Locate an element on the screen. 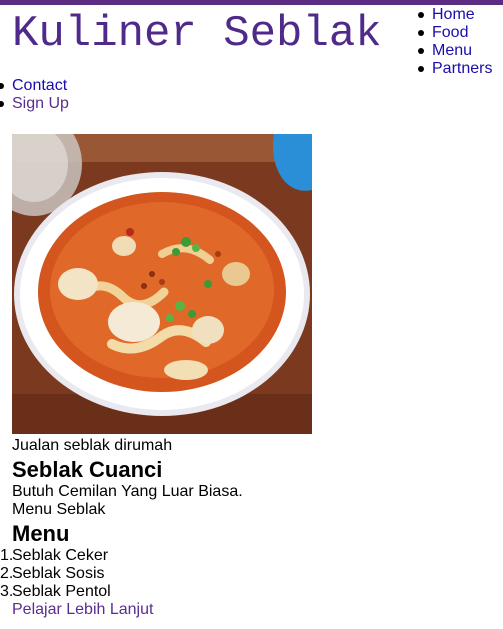  nav-item-sign-up: Sign Up is located at coordinates (34, 104).